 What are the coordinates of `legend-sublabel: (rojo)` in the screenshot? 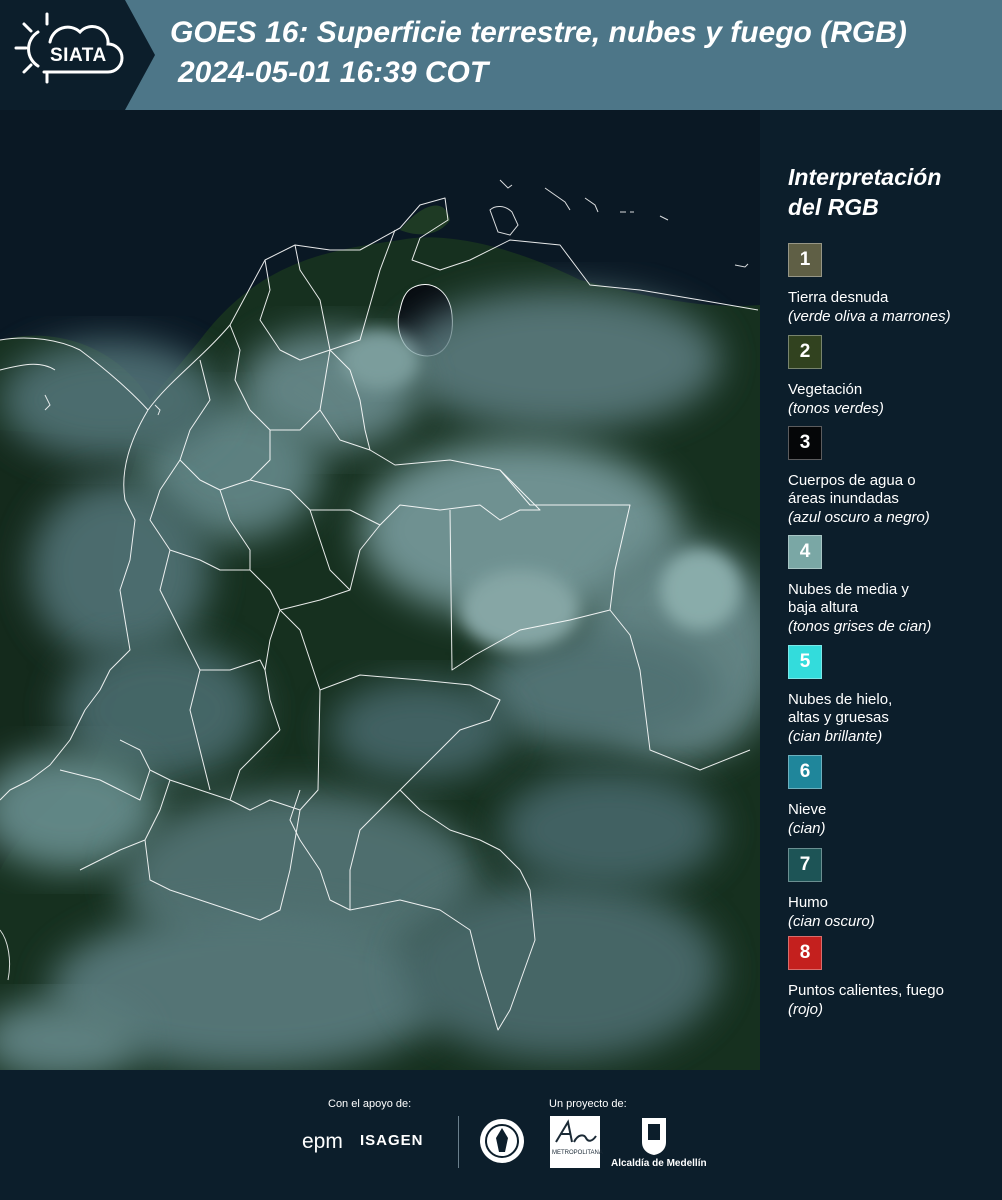 It's located at (806, 1009).